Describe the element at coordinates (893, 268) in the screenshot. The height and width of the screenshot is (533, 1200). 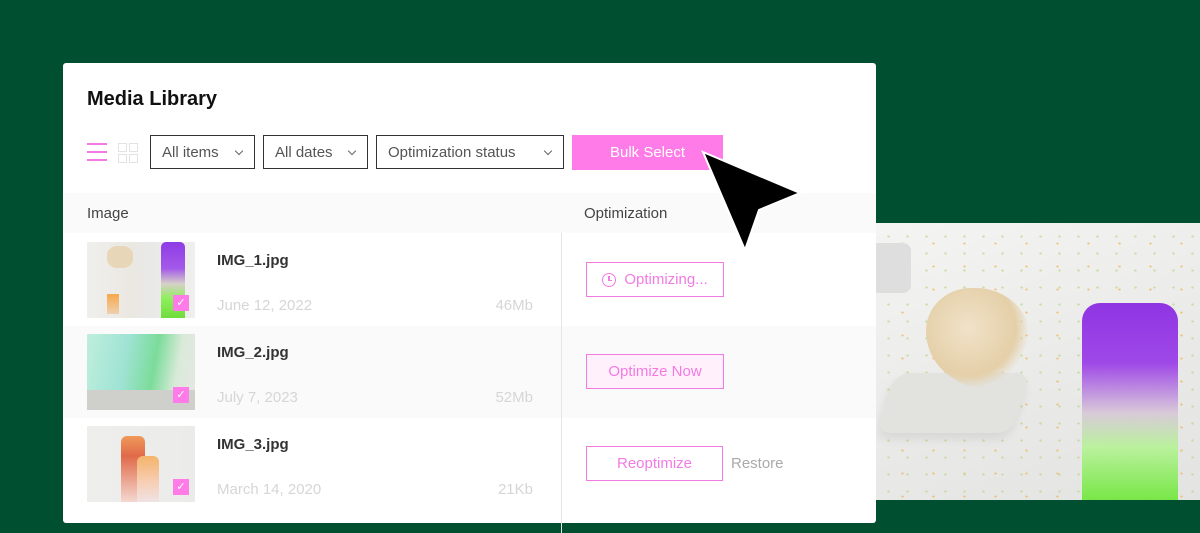
I see `photo-left-plinth` at that location.